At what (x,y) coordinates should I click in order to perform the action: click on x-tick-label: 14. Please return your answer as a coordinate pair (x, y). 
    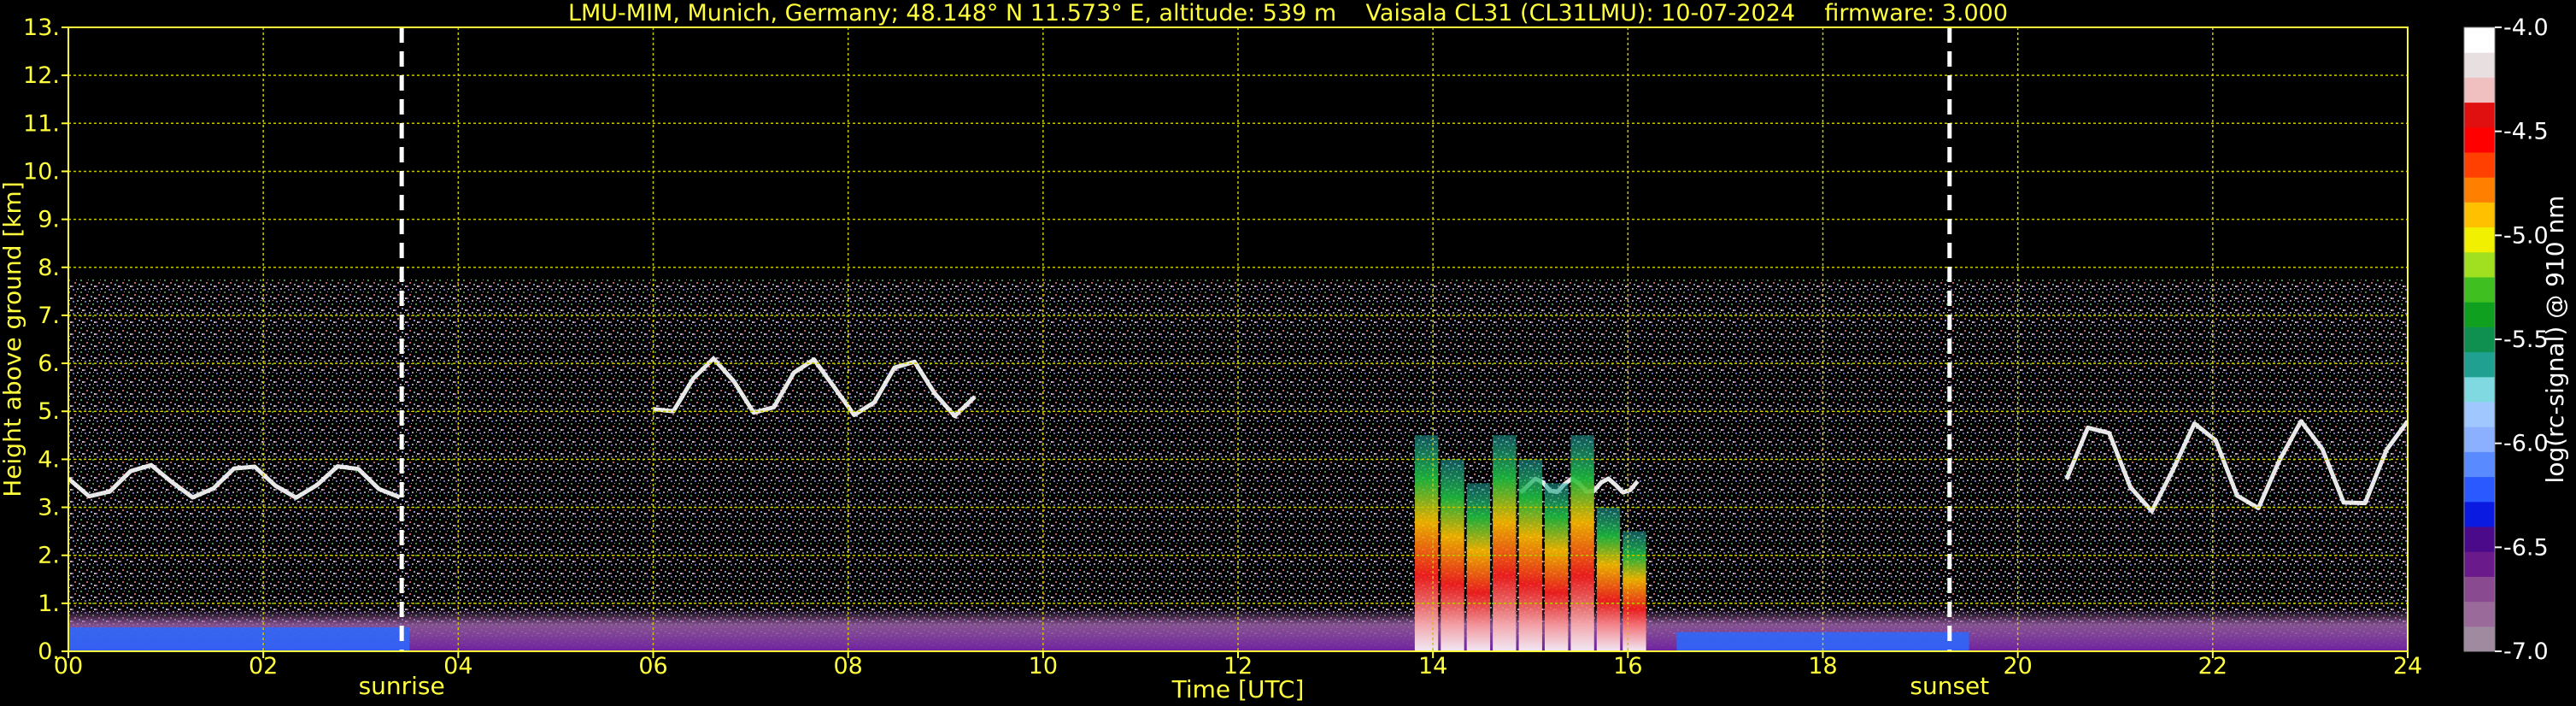
    Looking at the image, I should click on (1432, 666).